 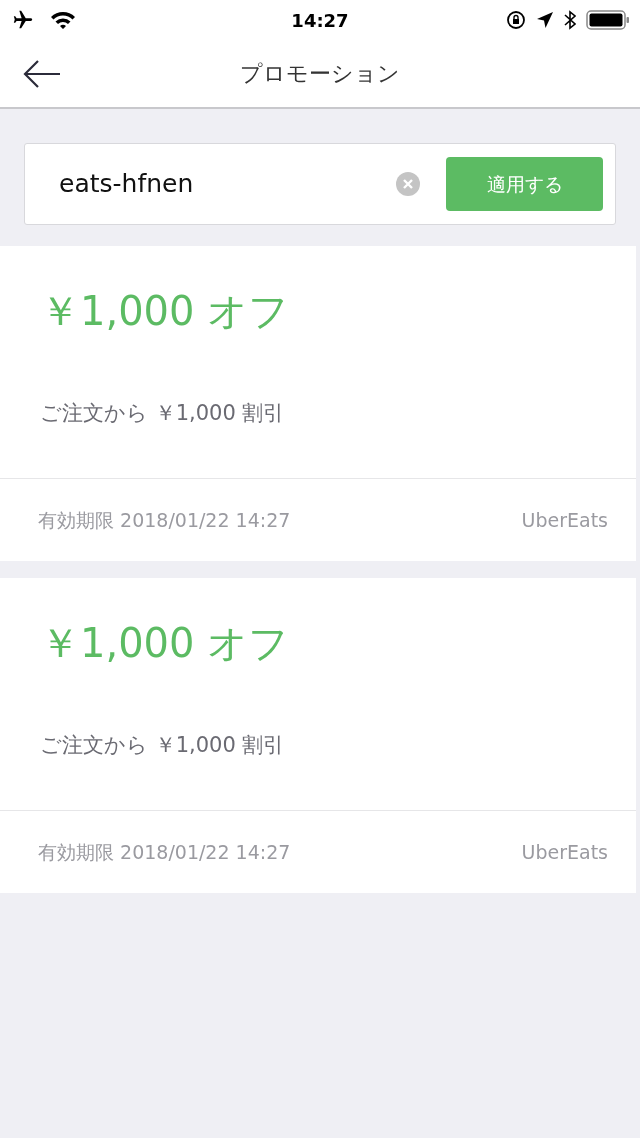 What do you see at coordinates (42, 73) in the screenshot?
I see `back-arrow-icon` at bounding box center [42, 73].